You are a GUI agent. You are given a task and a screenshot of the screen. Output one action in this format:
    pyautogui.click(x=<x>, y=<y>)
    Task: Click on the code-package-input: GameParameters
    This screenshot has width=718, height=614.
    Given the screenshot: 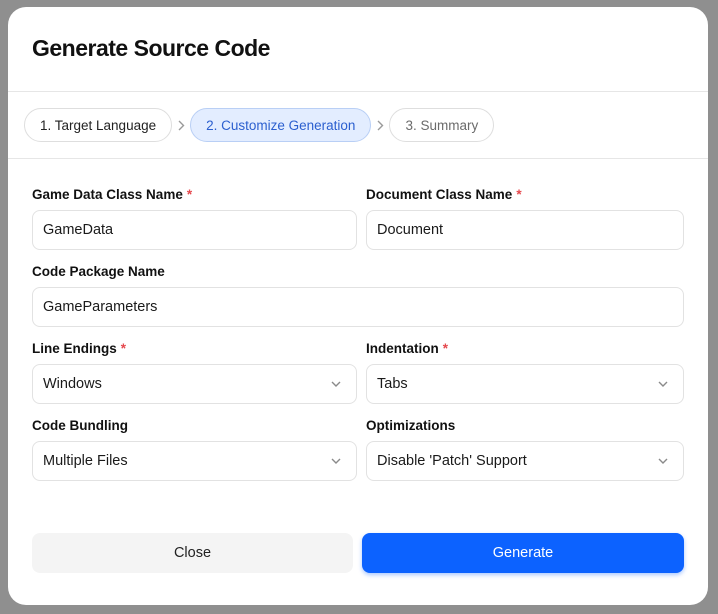 What is the action you would take?
    pyautogui.click(x=358, y=307)
    